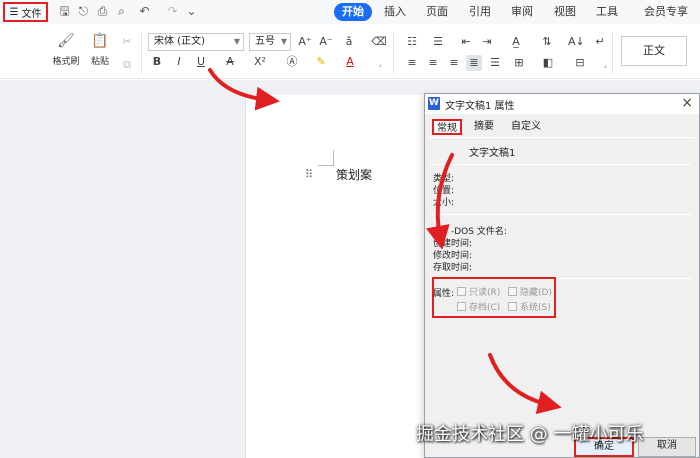  What do you see at coordinates (530, 434) in the screenshot?
I see `watermark: 掘金技术社区 @ 一罐小可乐` at bounding box center [530, 434].